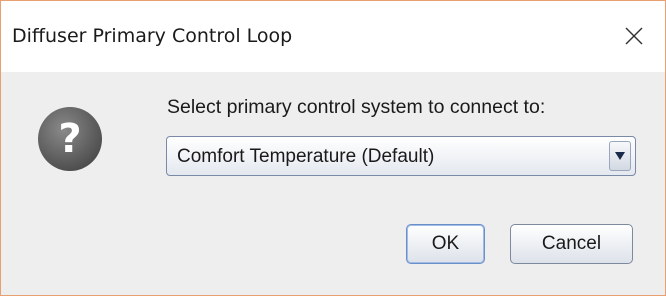  What do you see at coordinates (445, 244) in the screenshot?
I see `ok-button: OK` at bounding box center [445, 244].